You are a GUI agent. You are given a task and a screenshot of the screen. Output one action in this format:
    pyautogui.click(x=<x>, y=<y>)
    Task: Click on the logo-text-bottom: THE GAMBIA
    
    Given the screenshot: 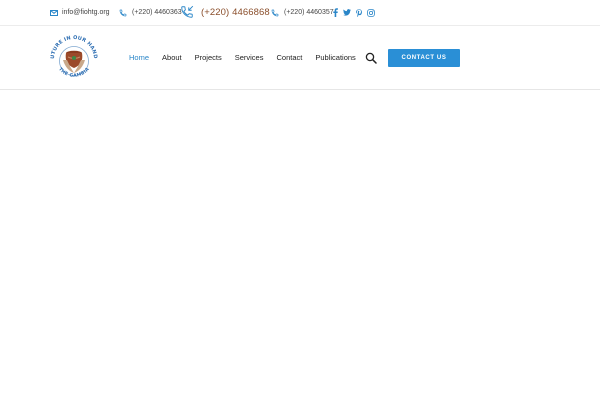 What is the action you would take?
    pyautogui.click(x=74, y=72)
    